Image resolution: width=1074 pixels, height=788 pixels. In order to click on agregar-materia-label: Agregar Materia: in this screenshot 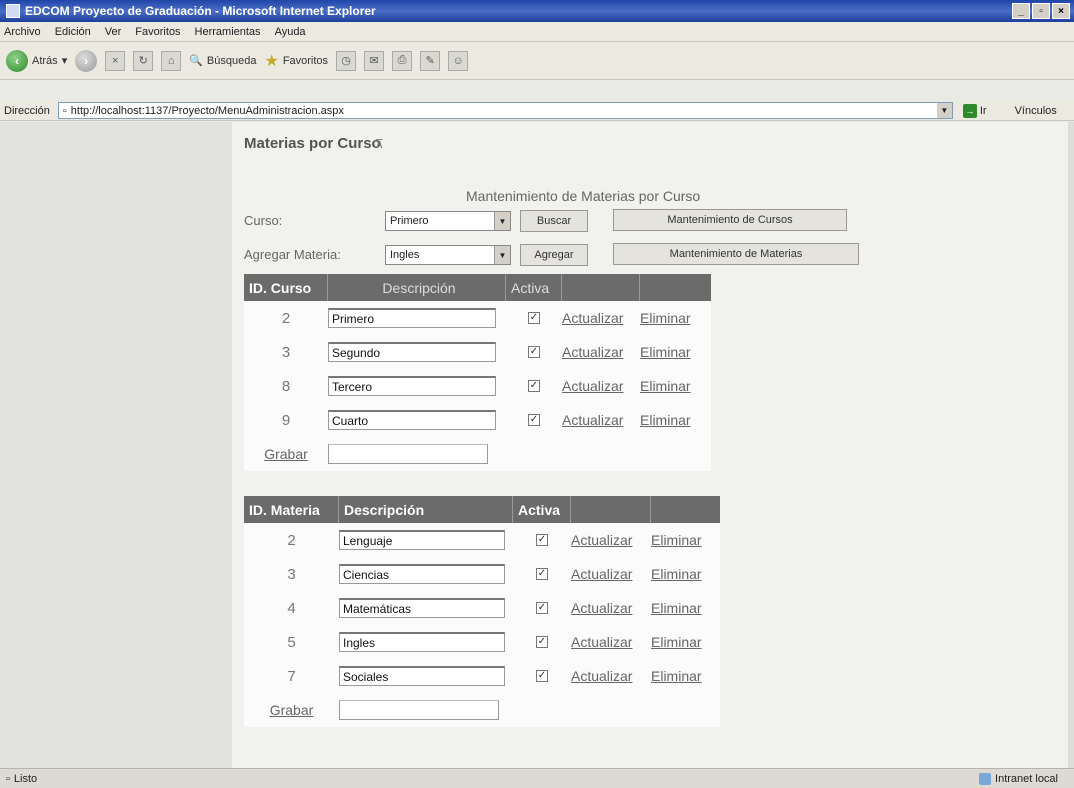, I will do `click(292, 254)`.